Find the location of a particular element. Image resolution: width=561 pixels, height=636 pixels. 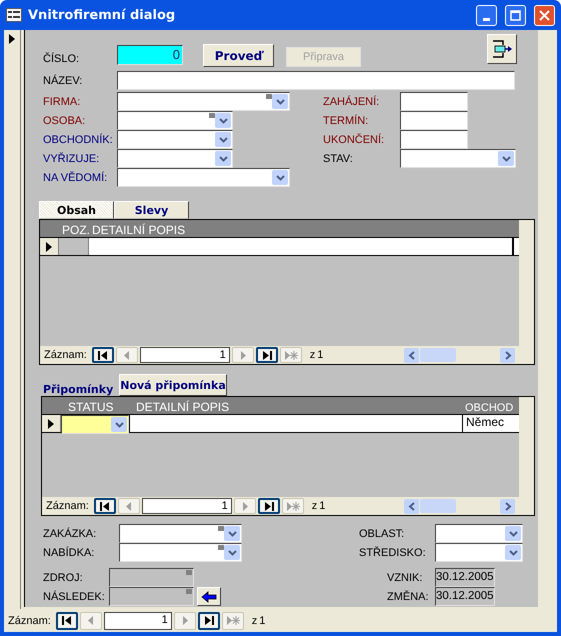

new-reminder-button: Nová připomínka is located at coordinates (173, 385).